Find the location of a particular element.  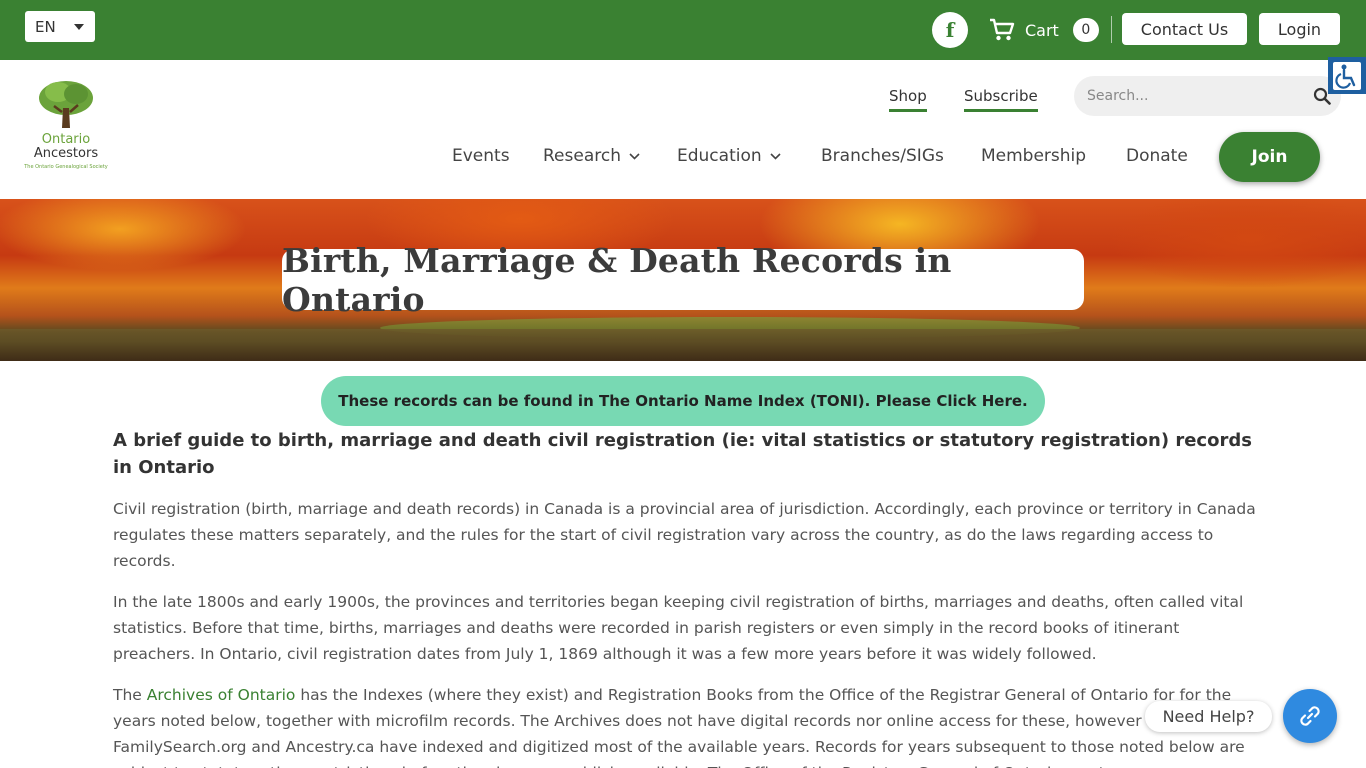

archives-of-ontario-link: Archives of Ontario is located at coordinates (221, 695).